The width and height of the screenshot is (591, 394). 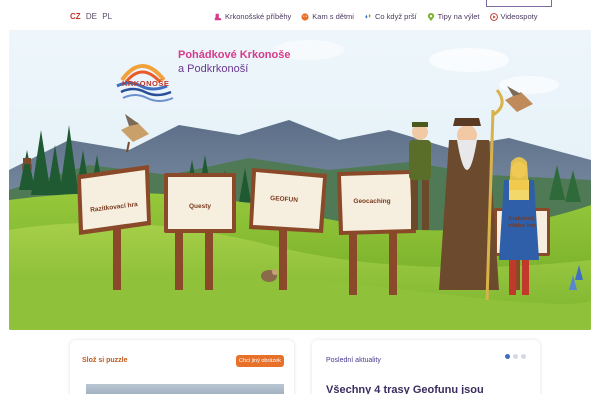 What do you see at coordinates (185, 389) in the screenshot?
I see `puzzle-image` at bounding box center [185, 389].